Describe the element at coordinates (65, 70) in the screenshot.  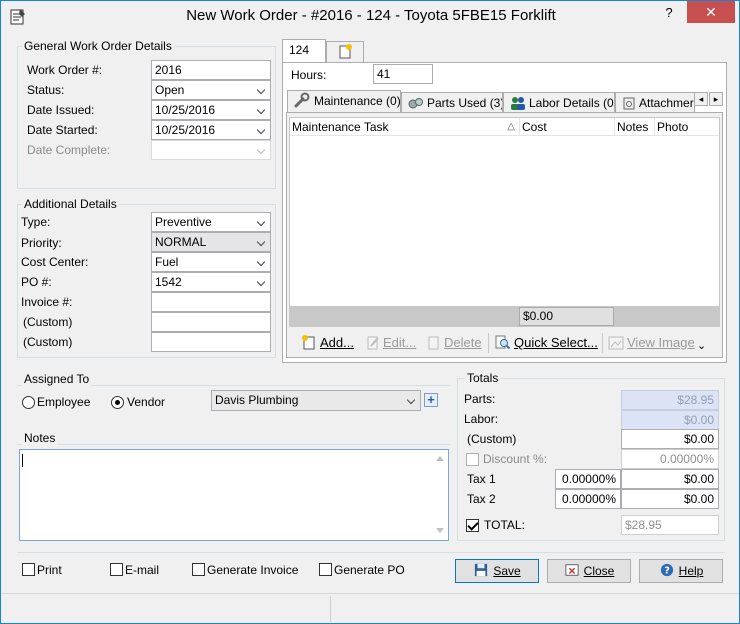
I see `work-order-label: Work Order #:` at that location.